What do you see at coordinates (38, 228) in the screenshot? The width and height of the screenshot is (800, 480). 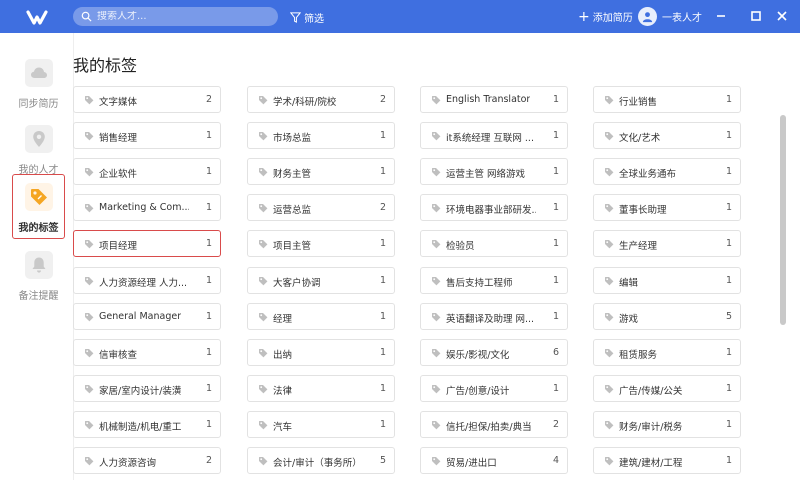 I see `sidebar-item-label: 我的标签` at bounding box center [38, 228].